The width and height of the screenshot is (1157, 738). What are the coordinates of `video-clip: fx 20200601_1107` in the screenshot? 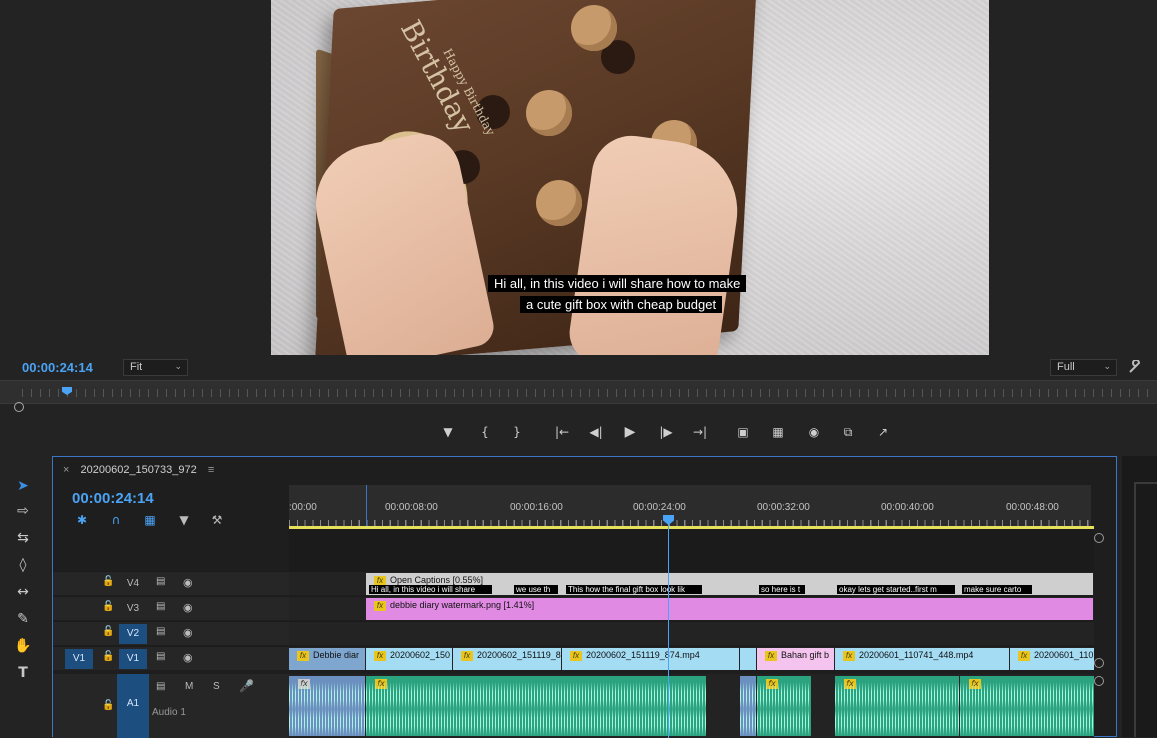 It's located at (1052, 659).